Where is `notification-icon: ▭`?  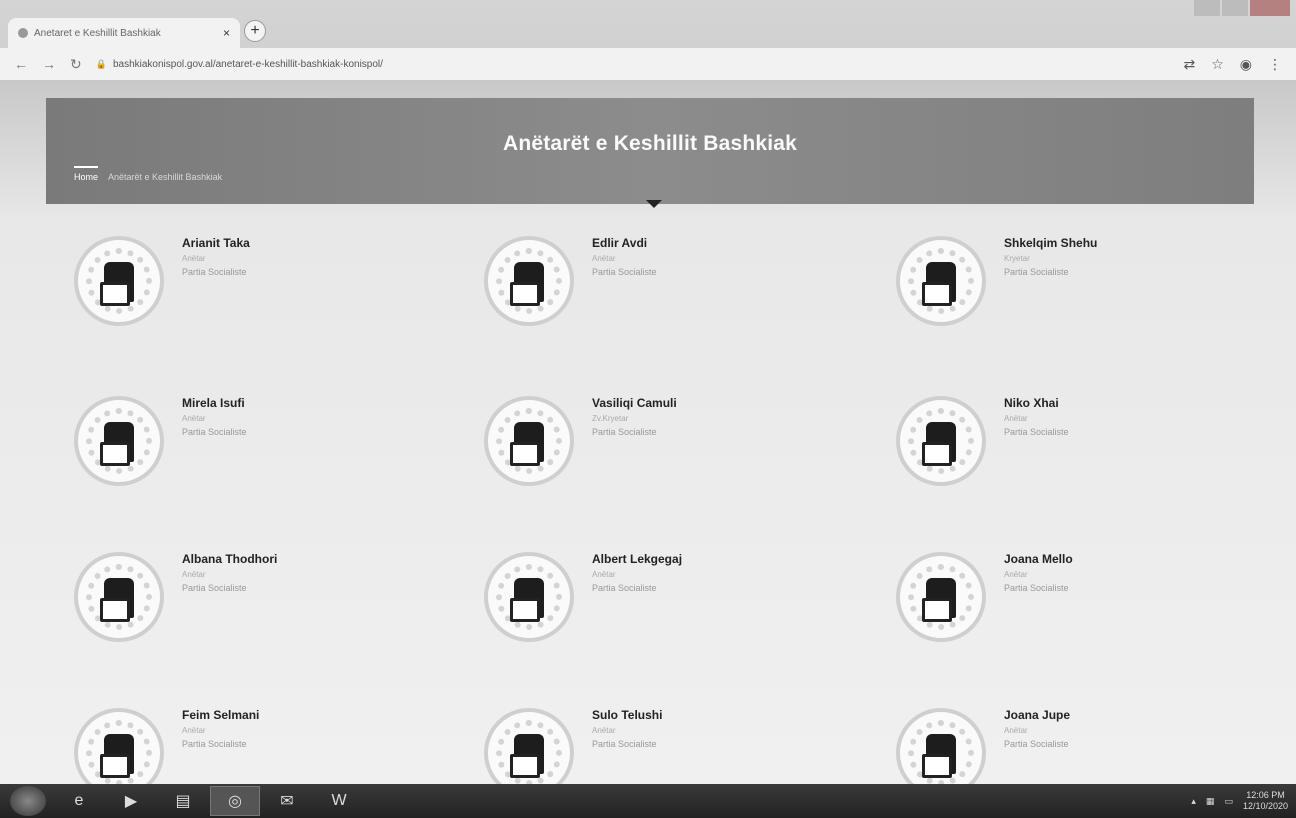 notification-icon: ▭ is located at coordinates (1228, 801).